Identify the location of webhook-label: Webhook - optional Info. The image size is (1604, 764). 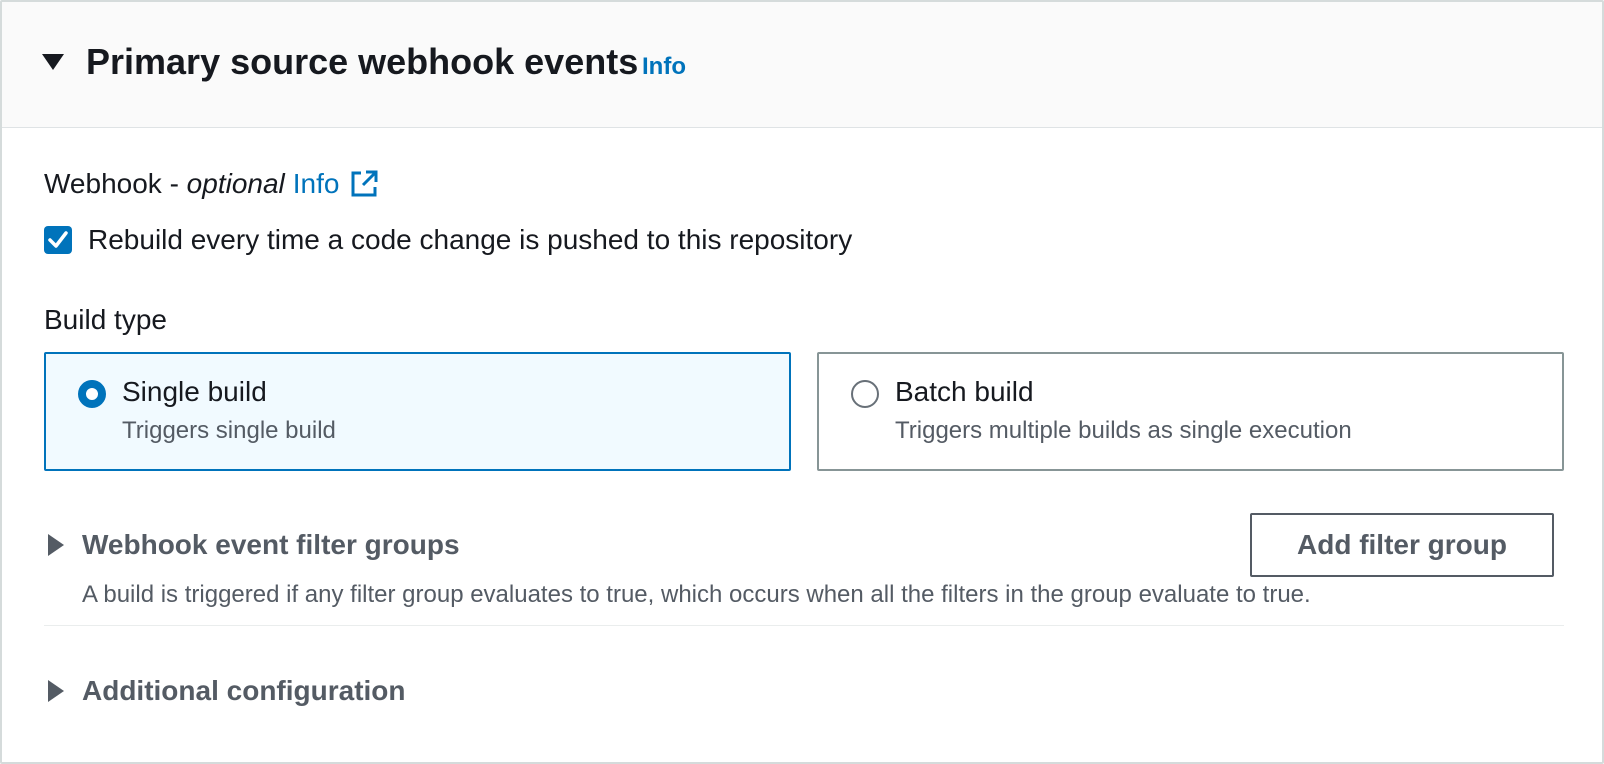
(211, 184).